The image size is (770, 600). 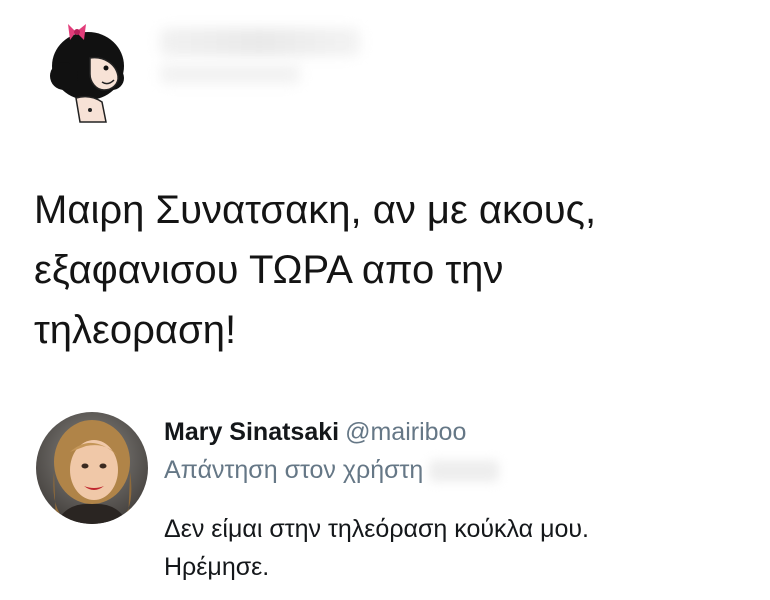 I want to click on cartoon-avatar-icon, so click(x=91, y=73).